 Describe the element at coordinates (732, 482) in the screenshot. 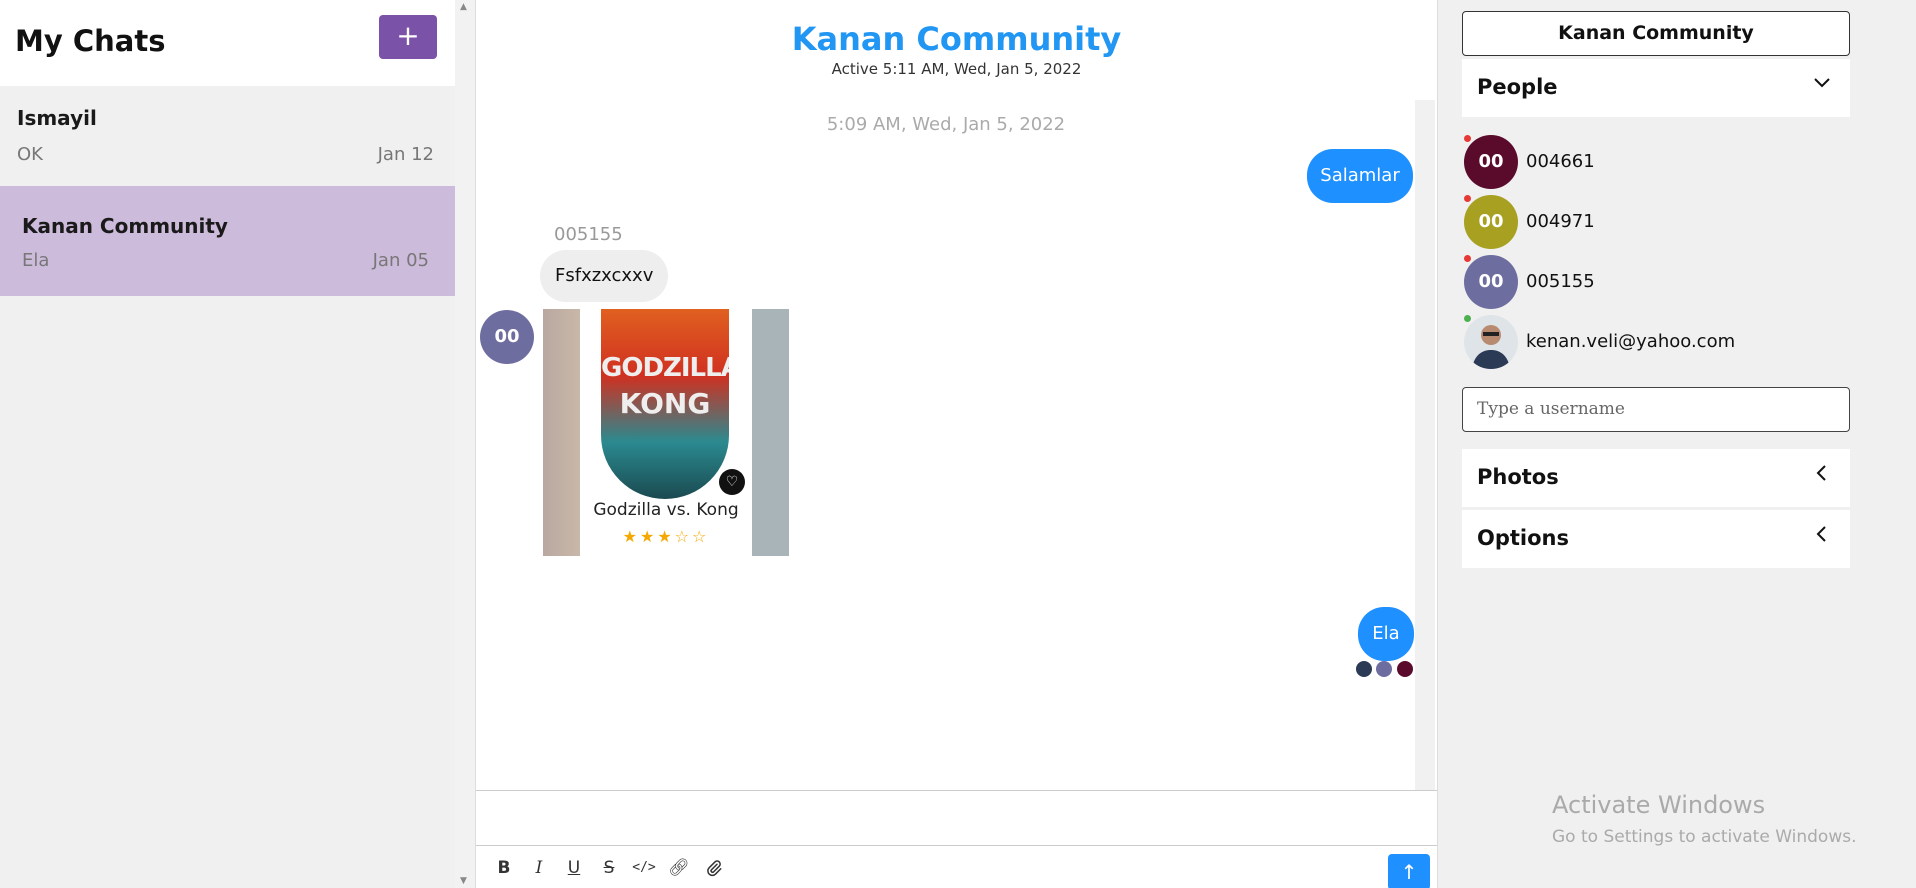

I see `favorite-heart-icon: ♡` at that location.